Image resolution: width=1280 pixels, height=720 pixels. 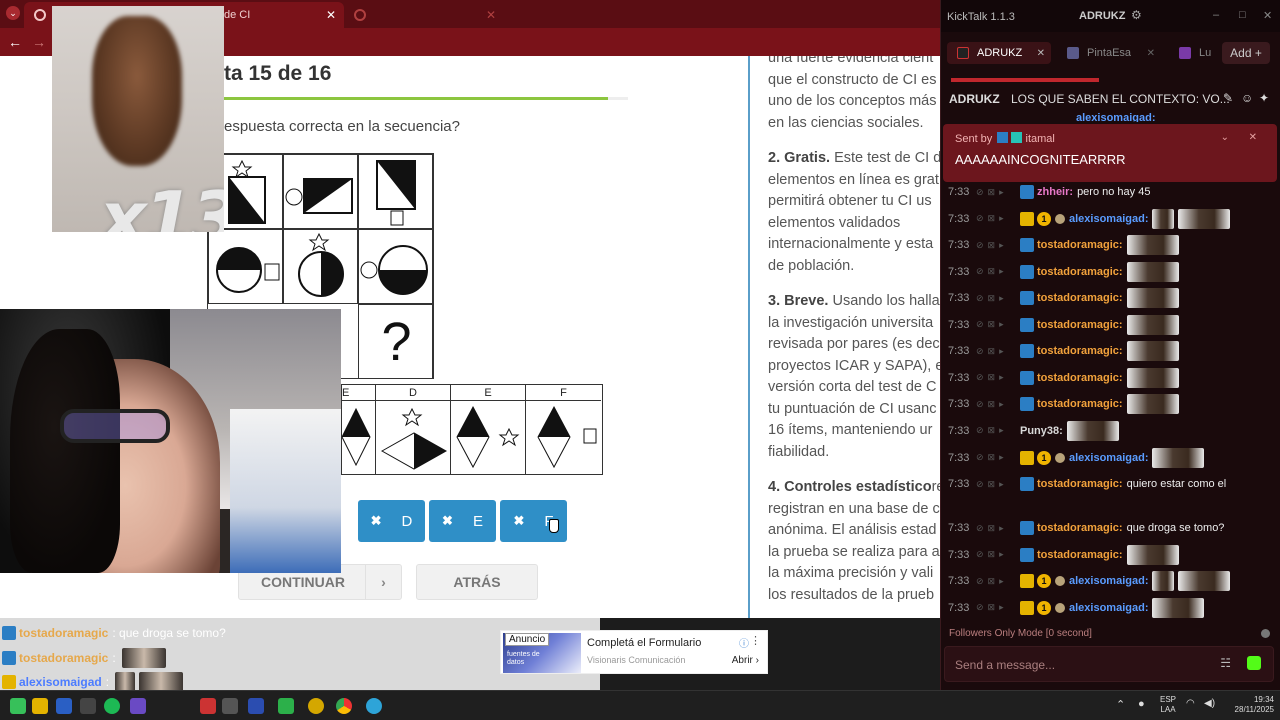 I want to click on maximize-icon: □, so click(x=1242, y=15).